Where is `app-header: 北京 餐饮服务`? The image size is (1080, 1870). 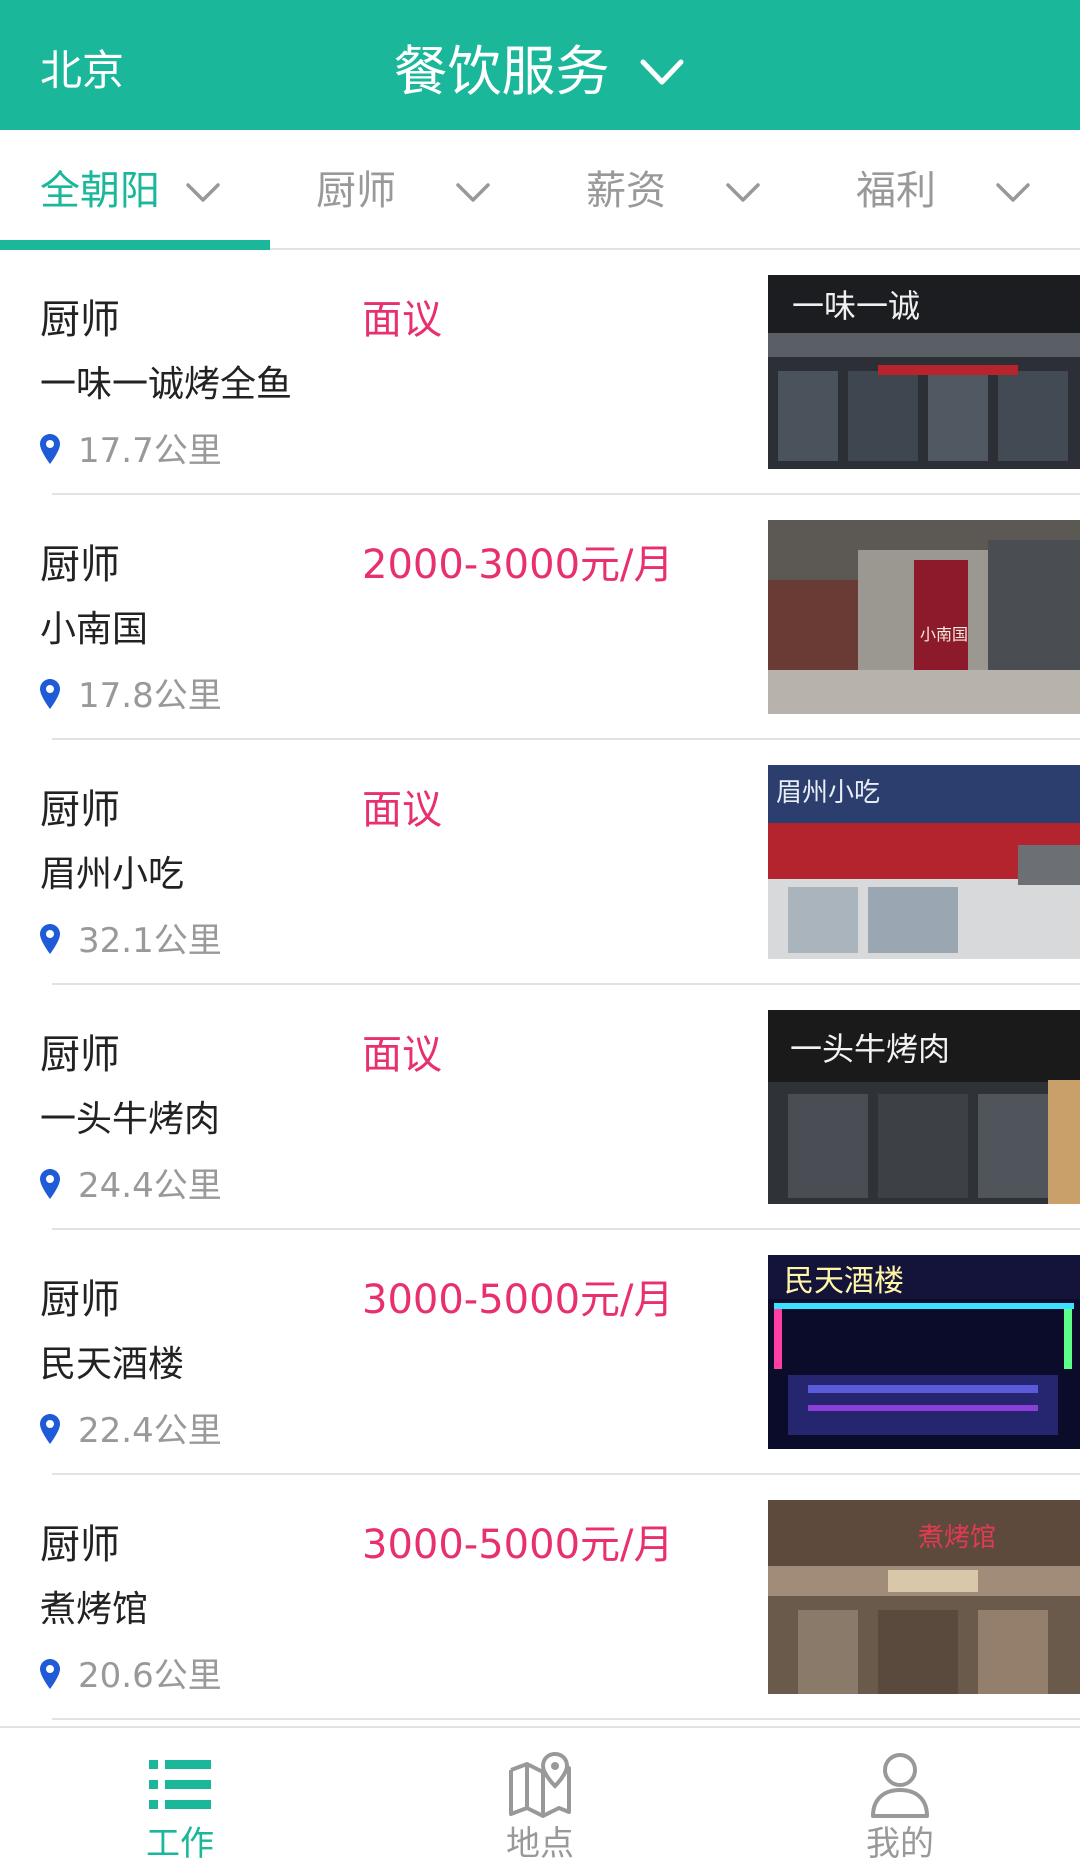
app-header: 北京 餐饮服务 is located at coordinates (540, 65).